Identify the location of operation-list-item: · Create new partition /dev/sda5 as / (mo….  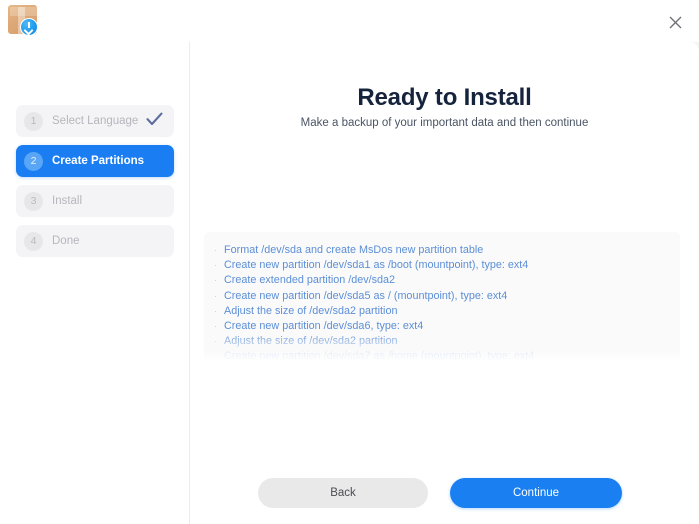
(442, 296).